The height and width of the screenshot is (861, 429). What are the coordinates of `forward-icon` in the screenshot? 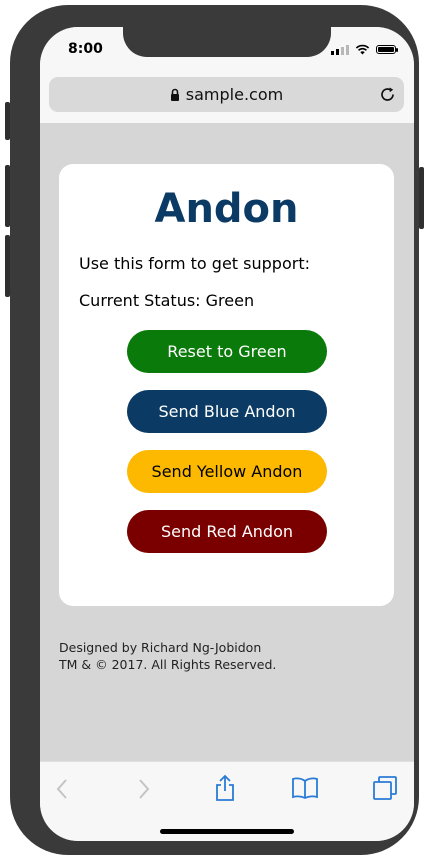 It's located at (144, 789).